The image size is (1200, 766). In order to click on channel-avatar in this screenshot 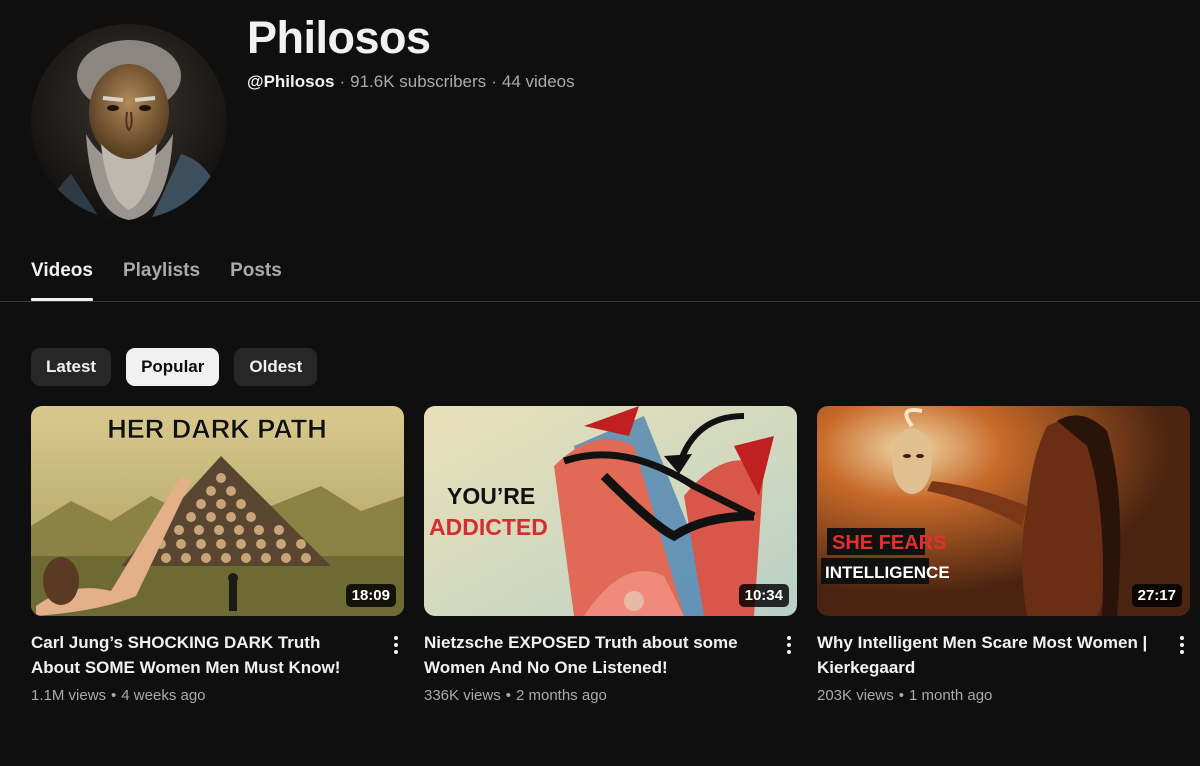, I will do `click(129, 122)`.